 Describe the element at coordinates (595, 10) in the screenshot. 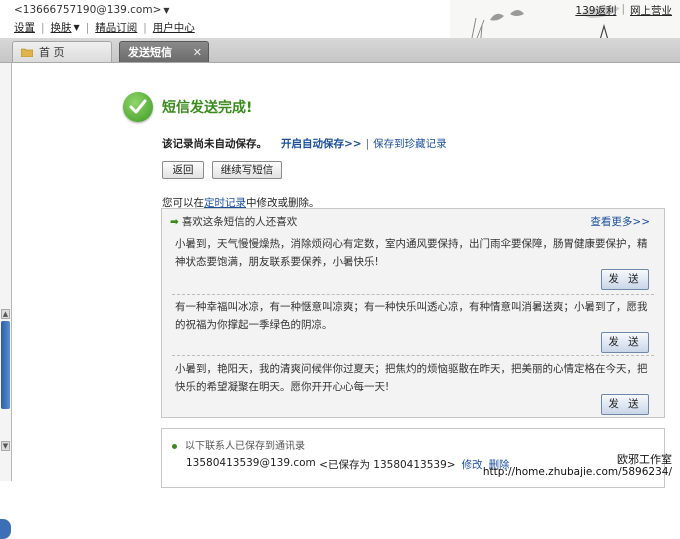

I see `link-cashback: 139返利` at that location.